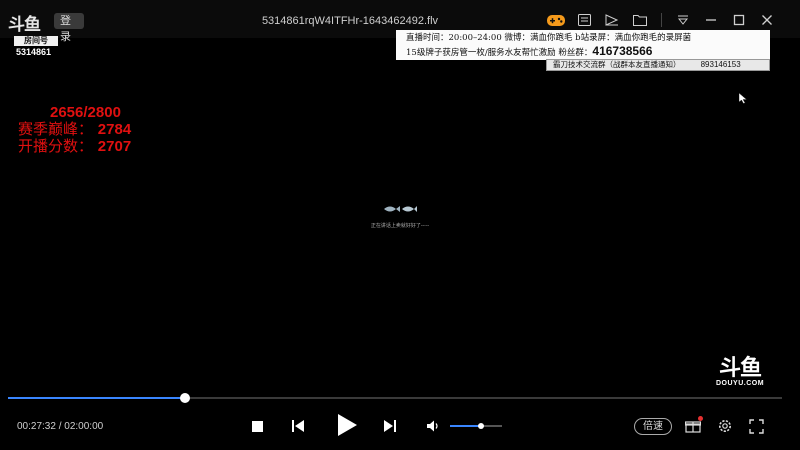 This screenshot has height=450, width=800. Describe the element at coordinates (653, 426) in the screenshot. I see `speed-button: 倍速` at that location.